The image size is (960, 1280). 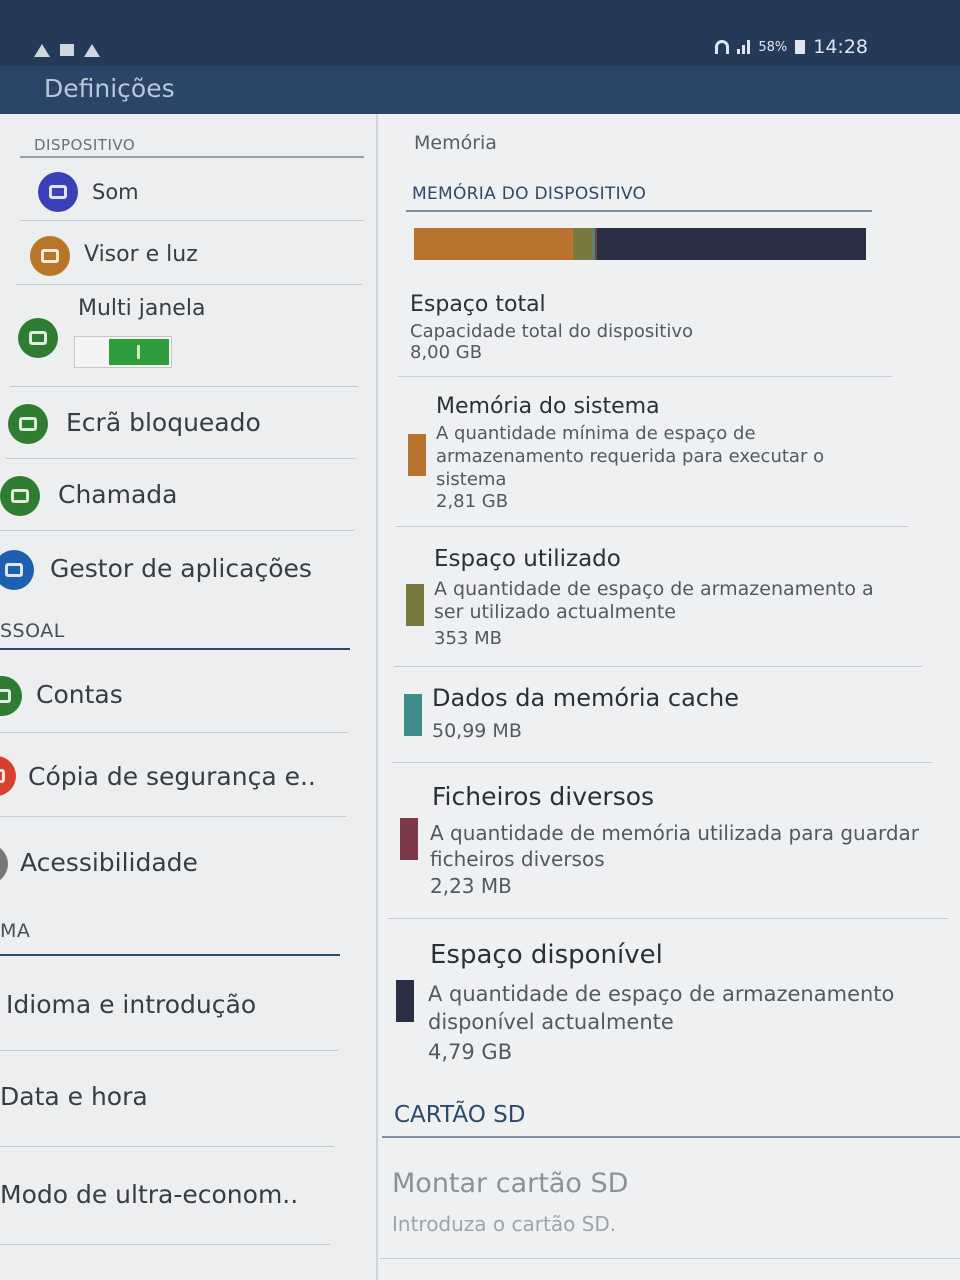 What do you see at coordinates (446, 352) in the screenshot?
I see `total-space-value: 8,00 GB` at bounding box center [446, 352].